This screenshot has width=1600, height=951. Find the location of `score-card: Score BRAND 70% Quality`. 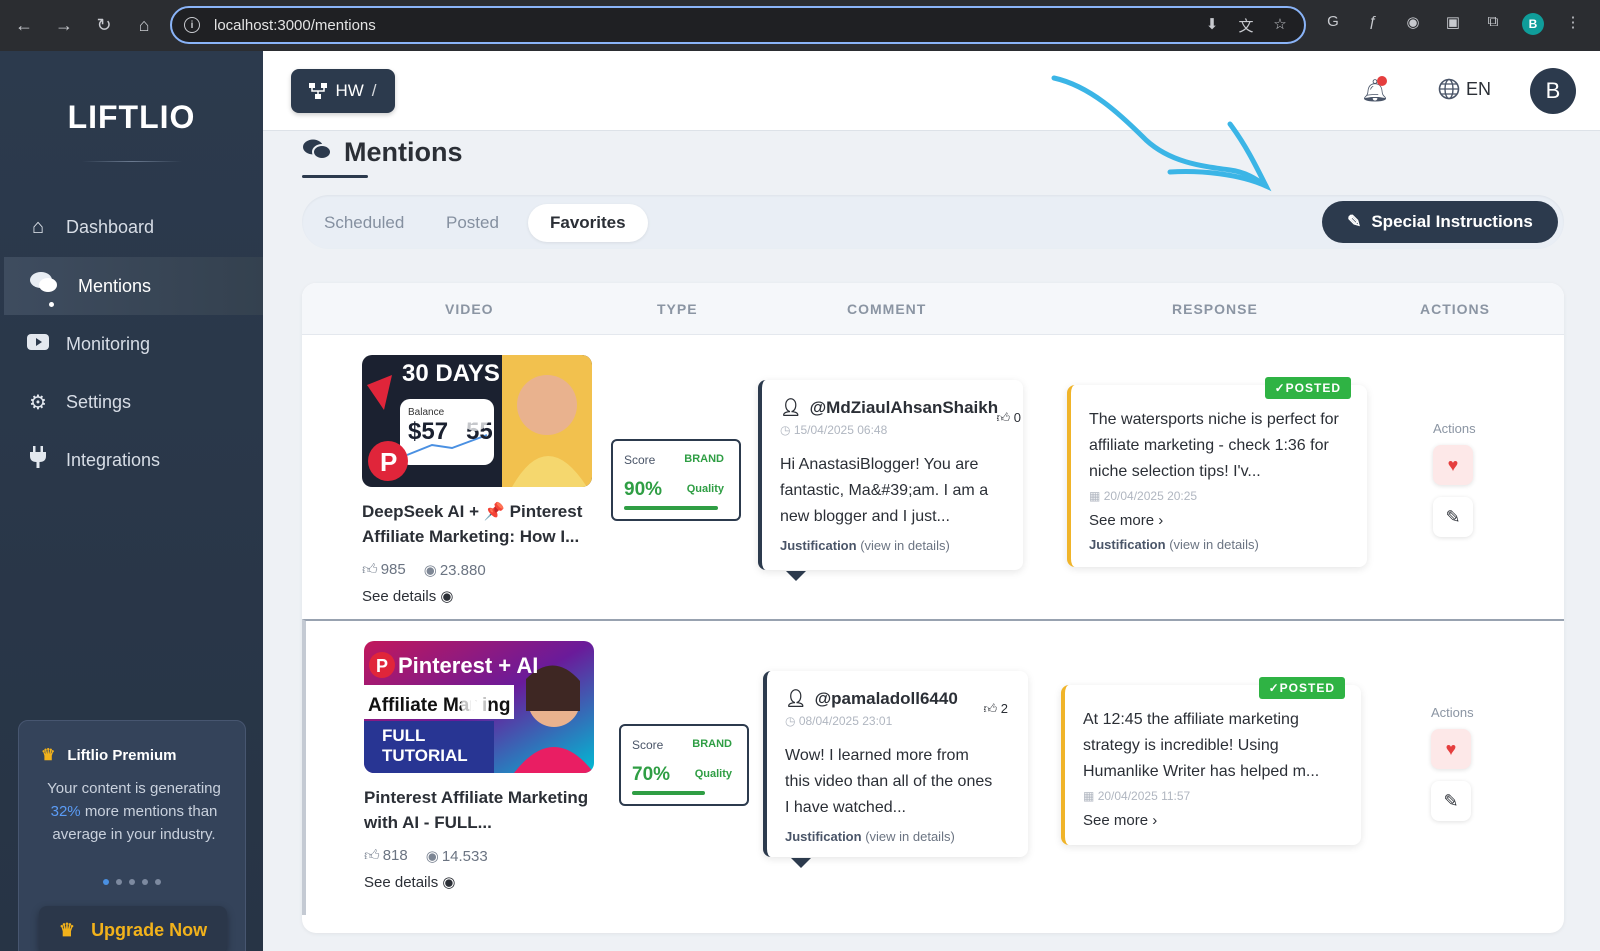

score-card: Score BRAND 70% Quality is located at coordinates (684, 765).